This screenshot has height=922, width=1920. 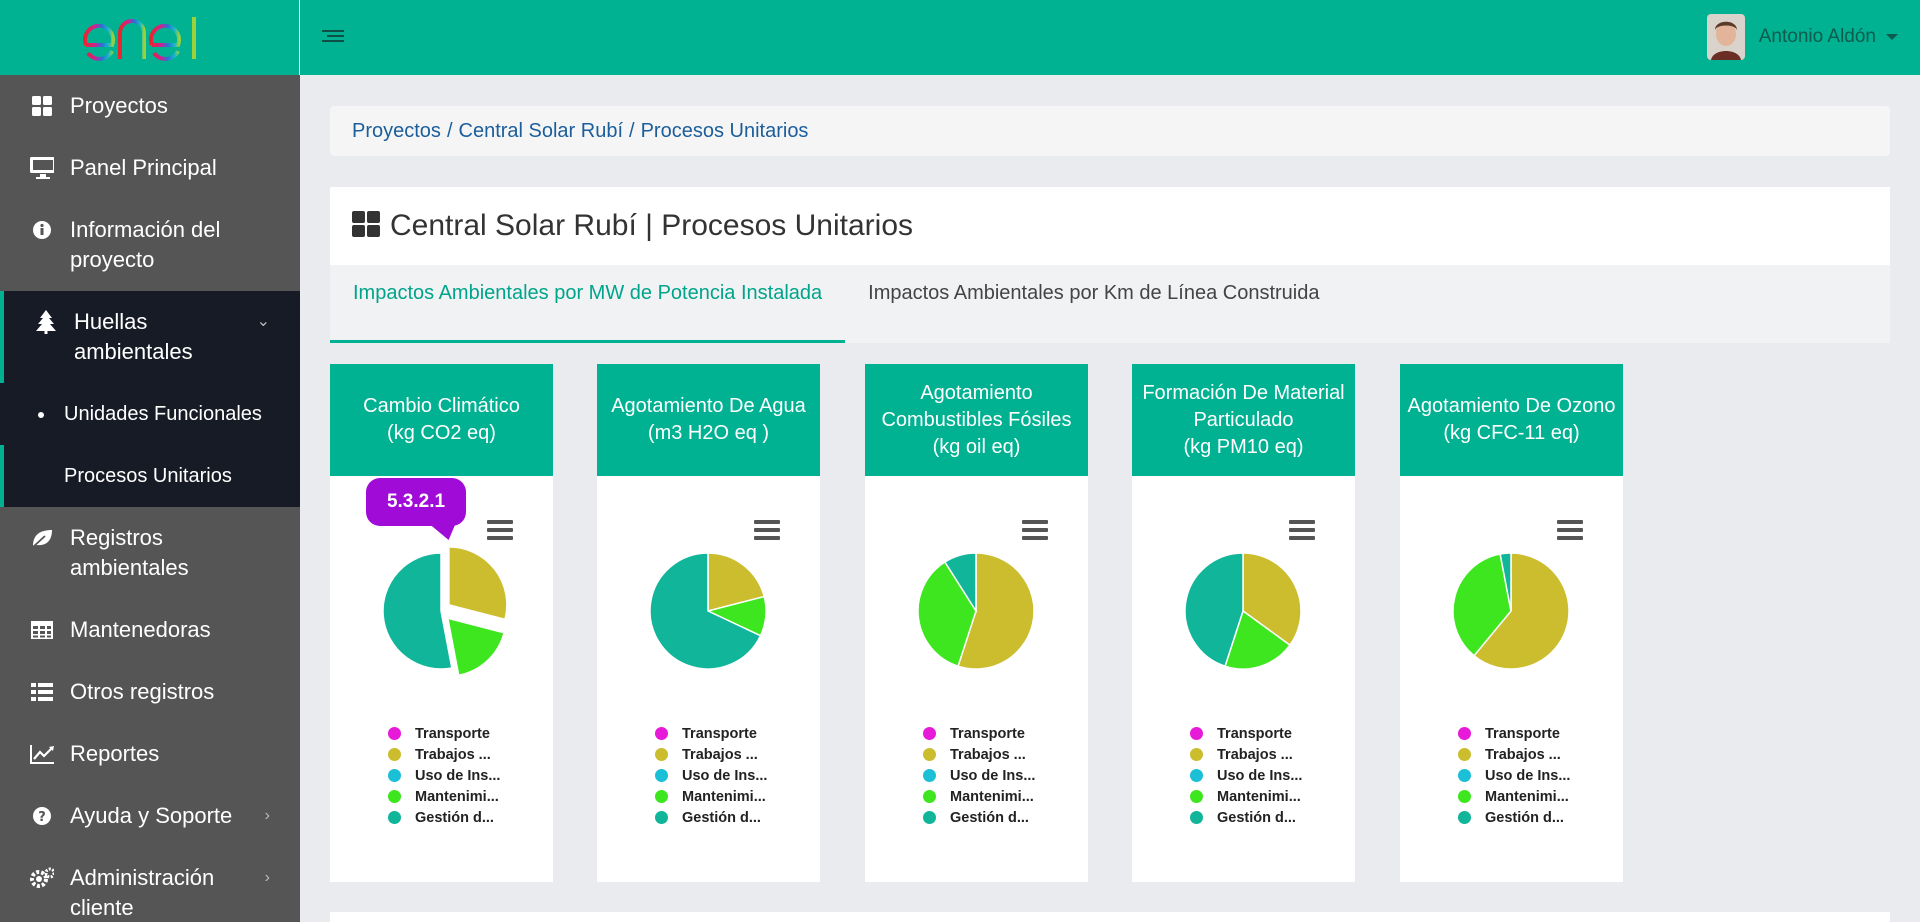 I want to click on sidebar-item-panel-principal: Panel Principal, so click(x=150, y=168).